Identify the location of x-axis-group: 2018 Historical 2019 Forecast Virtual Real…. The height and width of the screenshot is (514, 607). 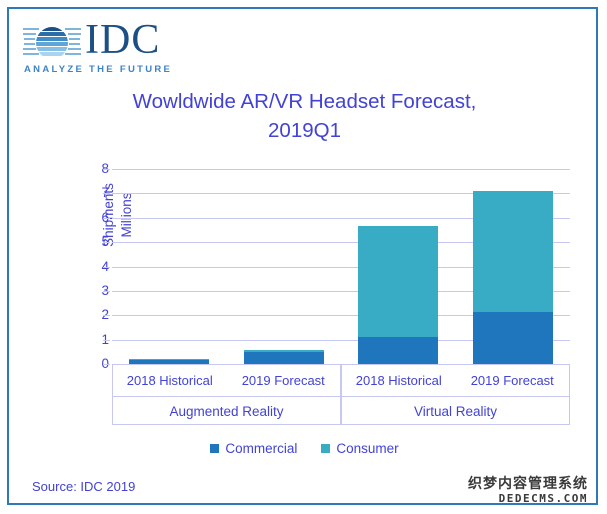
(455, 395).